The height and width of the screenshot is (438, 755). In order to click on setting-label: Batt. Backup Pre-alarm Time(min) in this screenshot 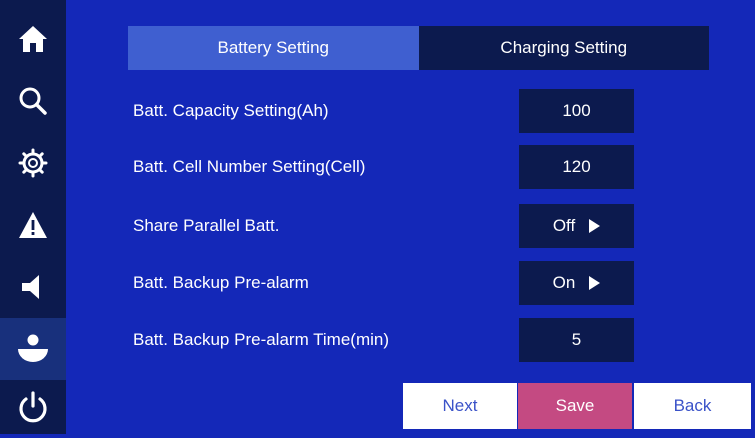, I will do `click(261, 339)`.